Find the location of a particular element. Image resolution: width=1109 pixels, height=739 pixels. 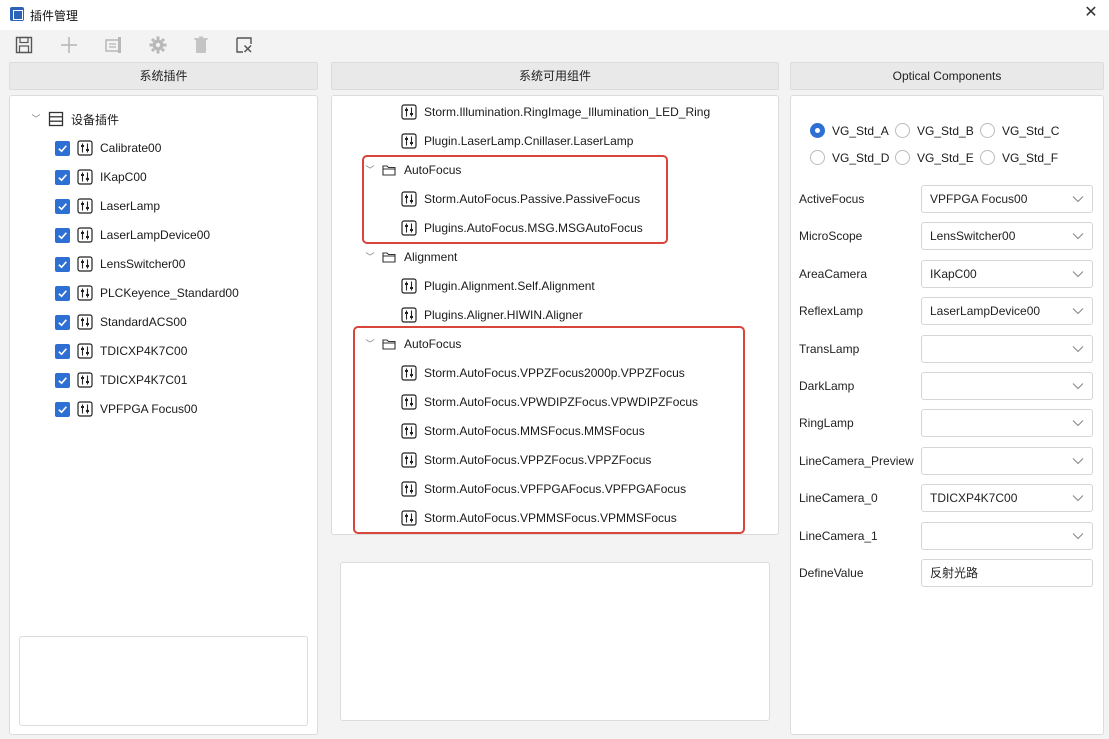

folder-icon is located at coordinates (389, 170).